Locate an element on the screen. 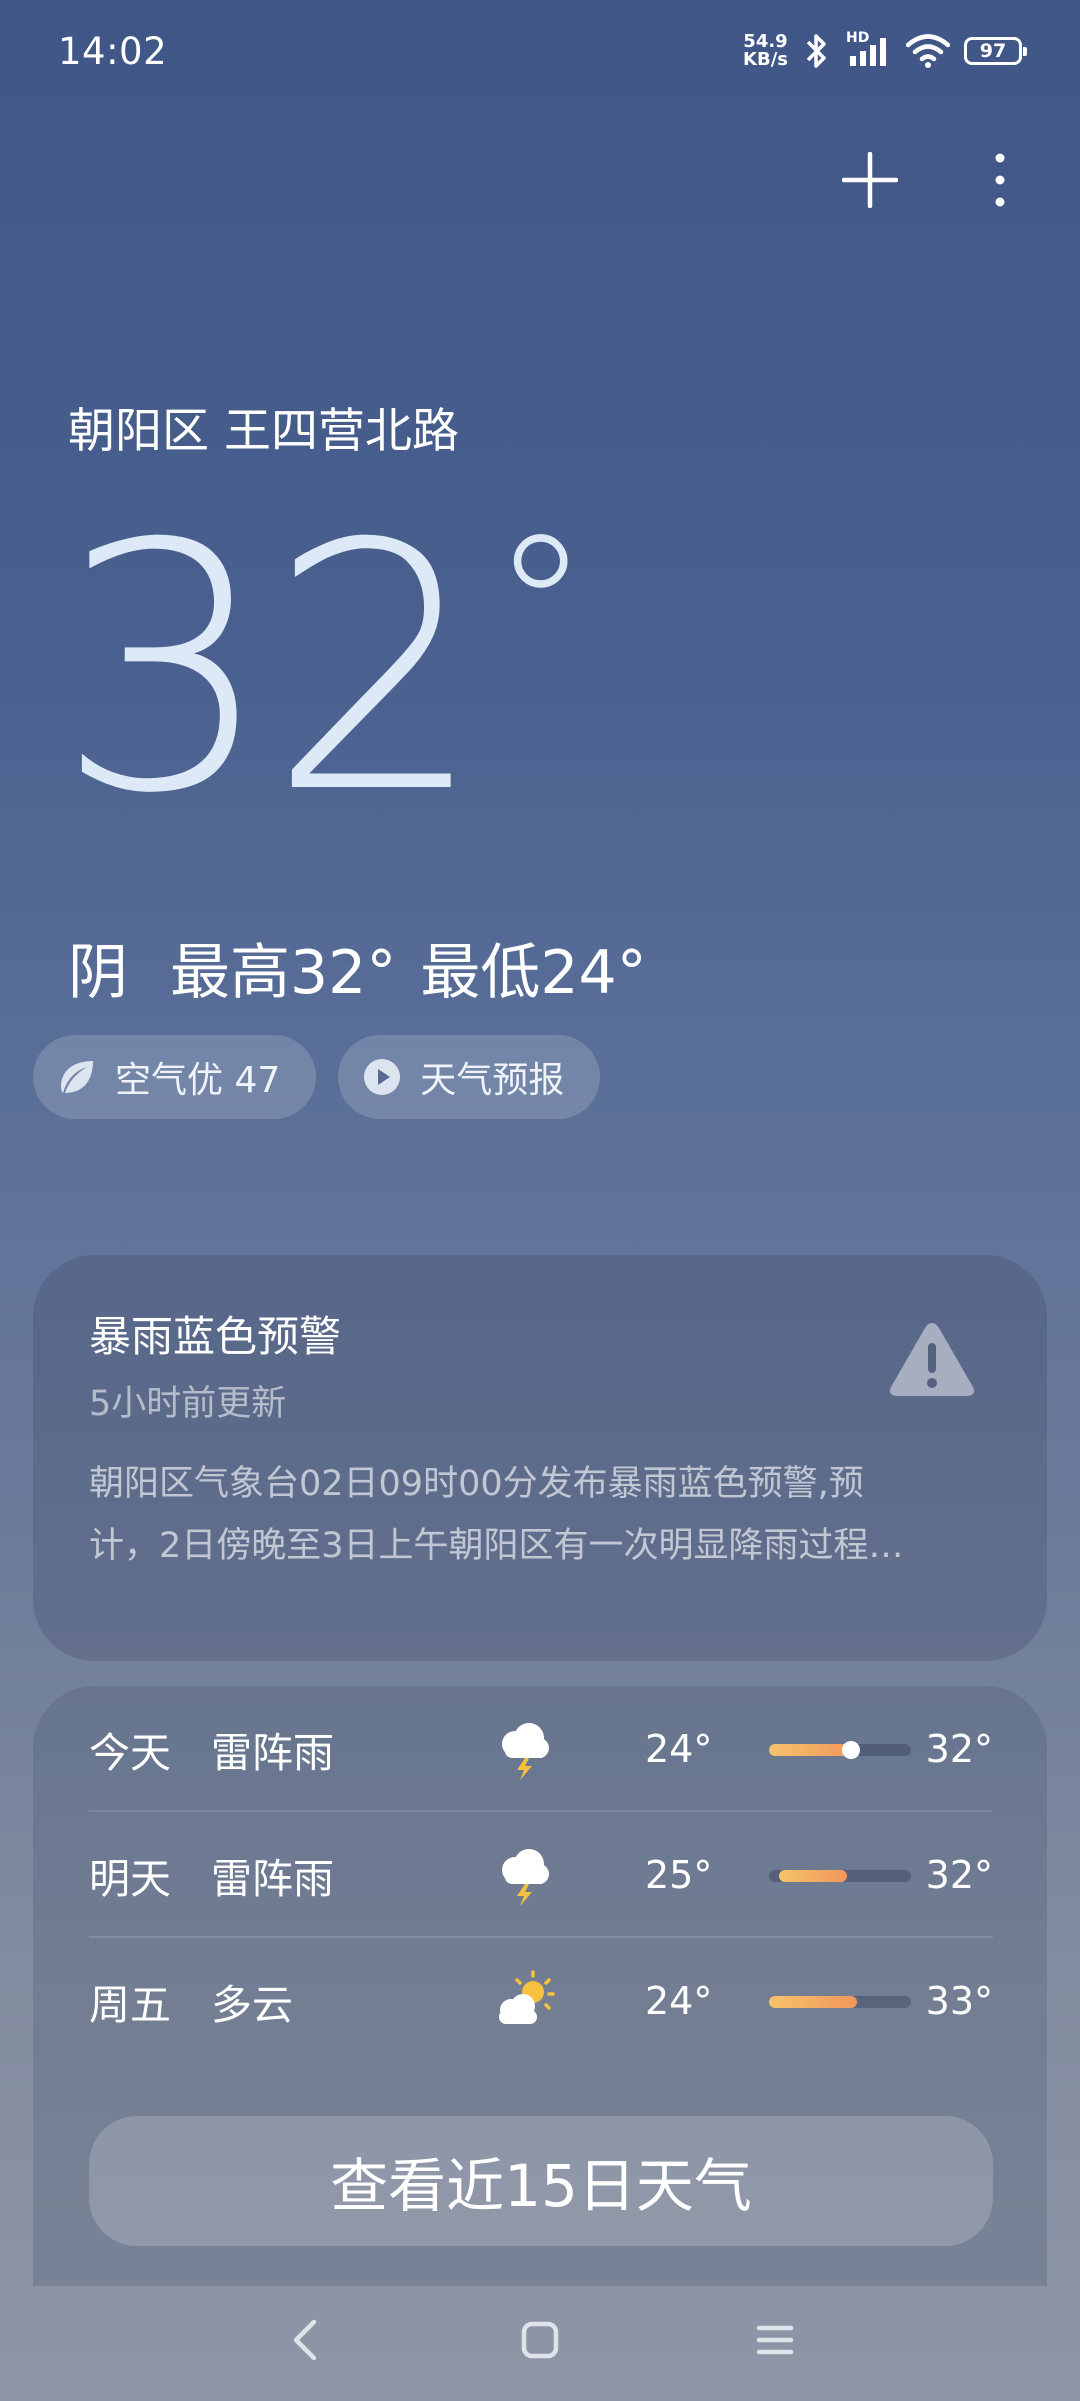  leaf-icon is located at coordinates (77, 1077).